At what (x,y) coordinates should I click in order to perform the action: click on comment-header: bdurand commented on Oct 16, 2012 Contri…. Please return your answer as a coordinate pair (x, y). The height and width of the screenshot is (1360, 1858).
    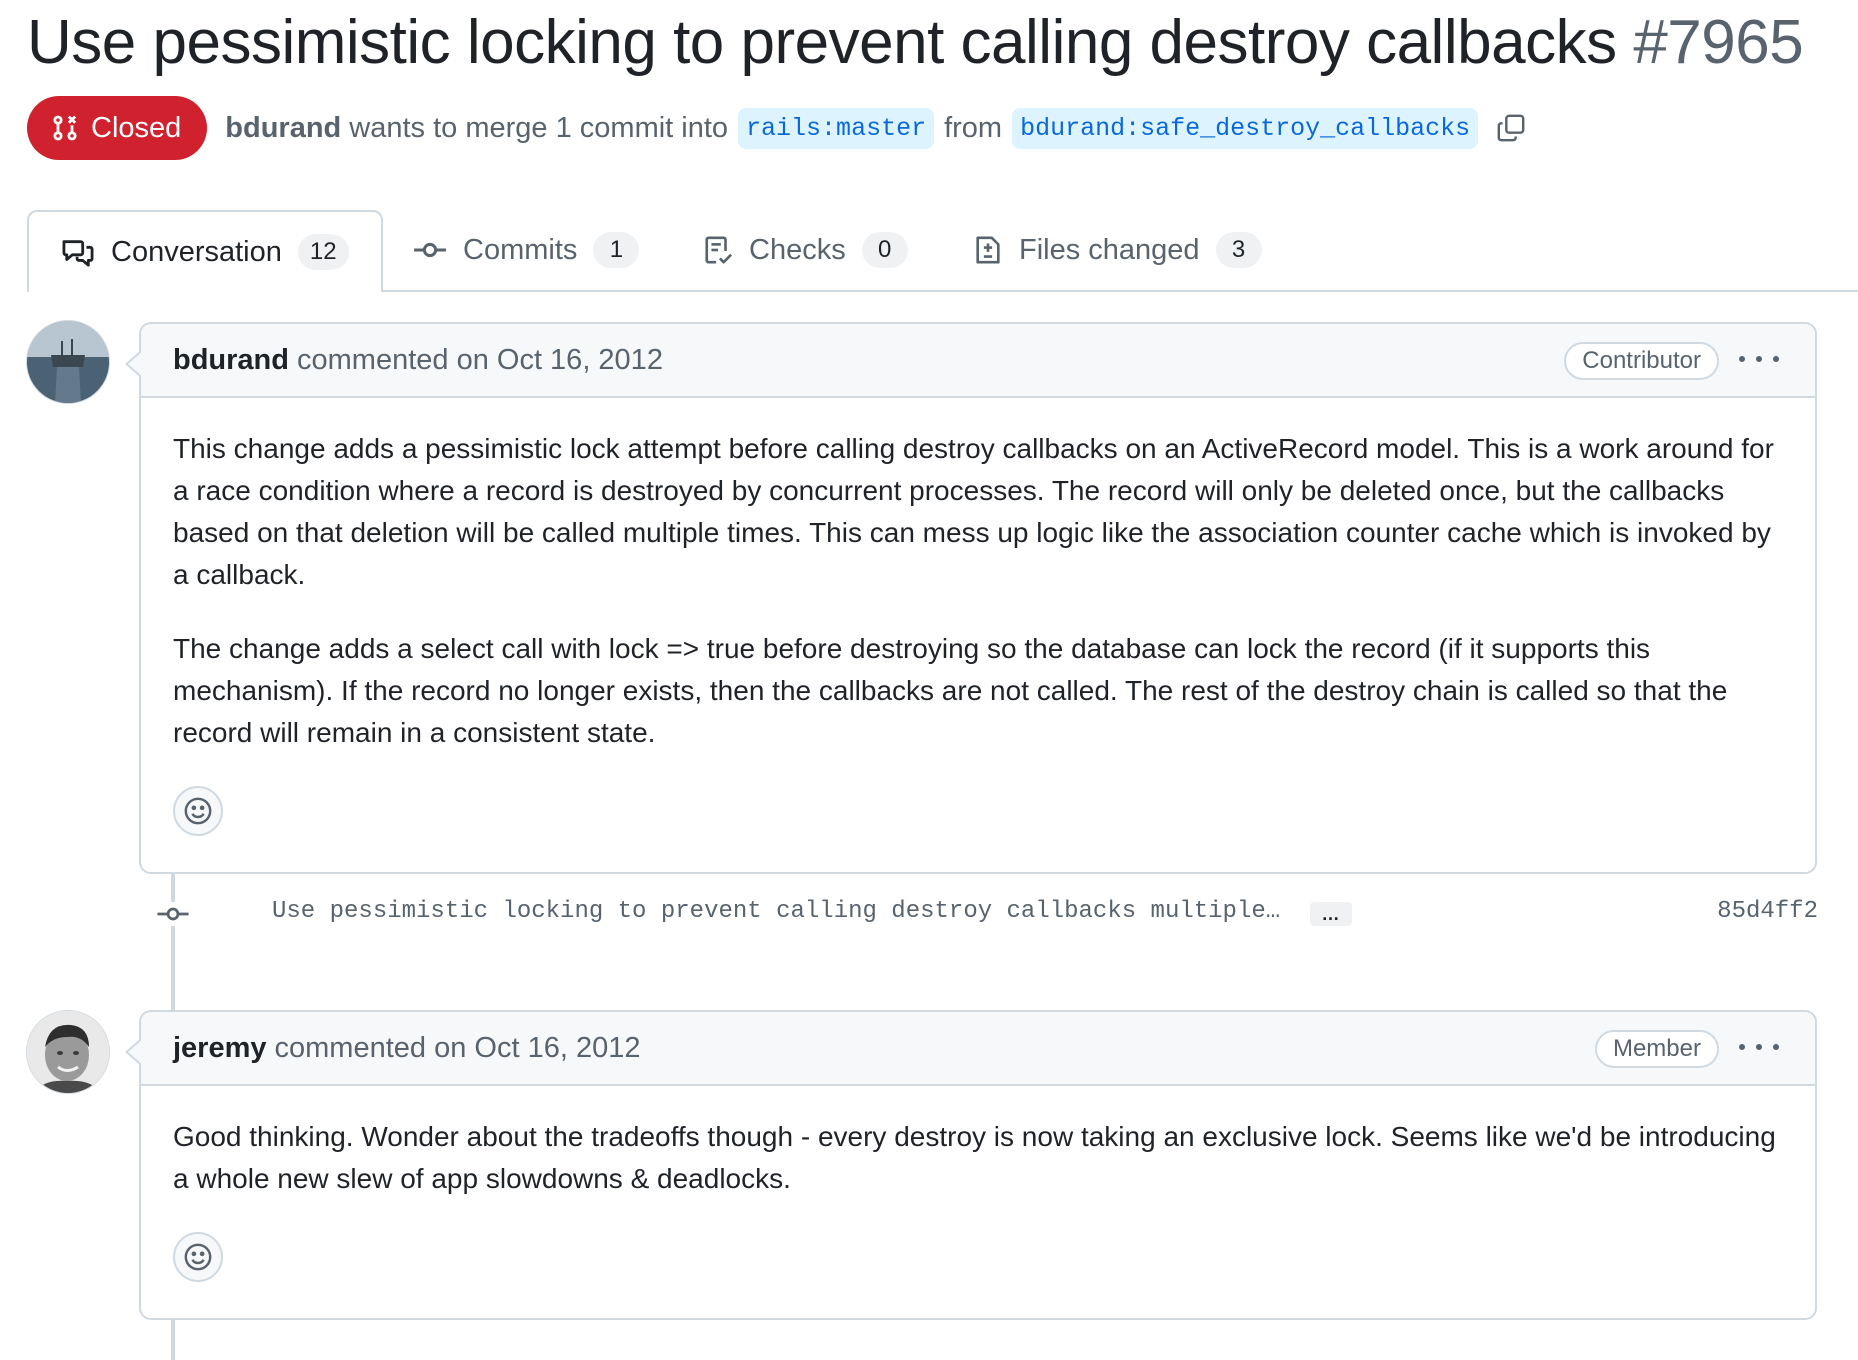
    Looking at the image, I should click on (978, 361).